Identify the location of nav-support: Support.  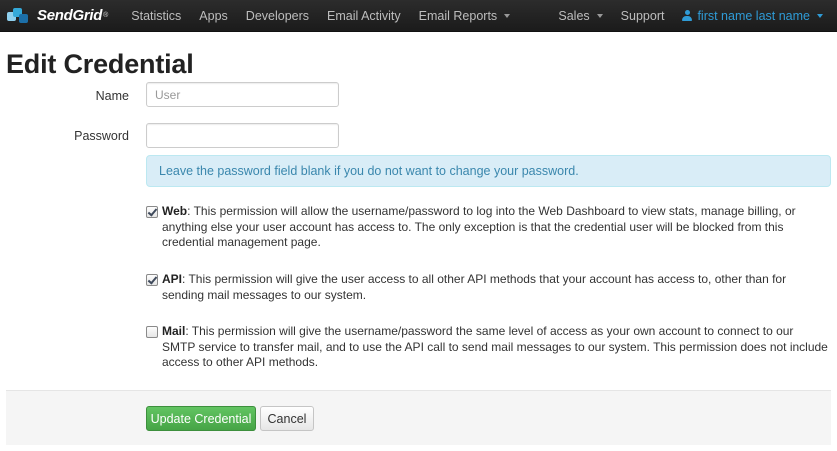
(643, 16).